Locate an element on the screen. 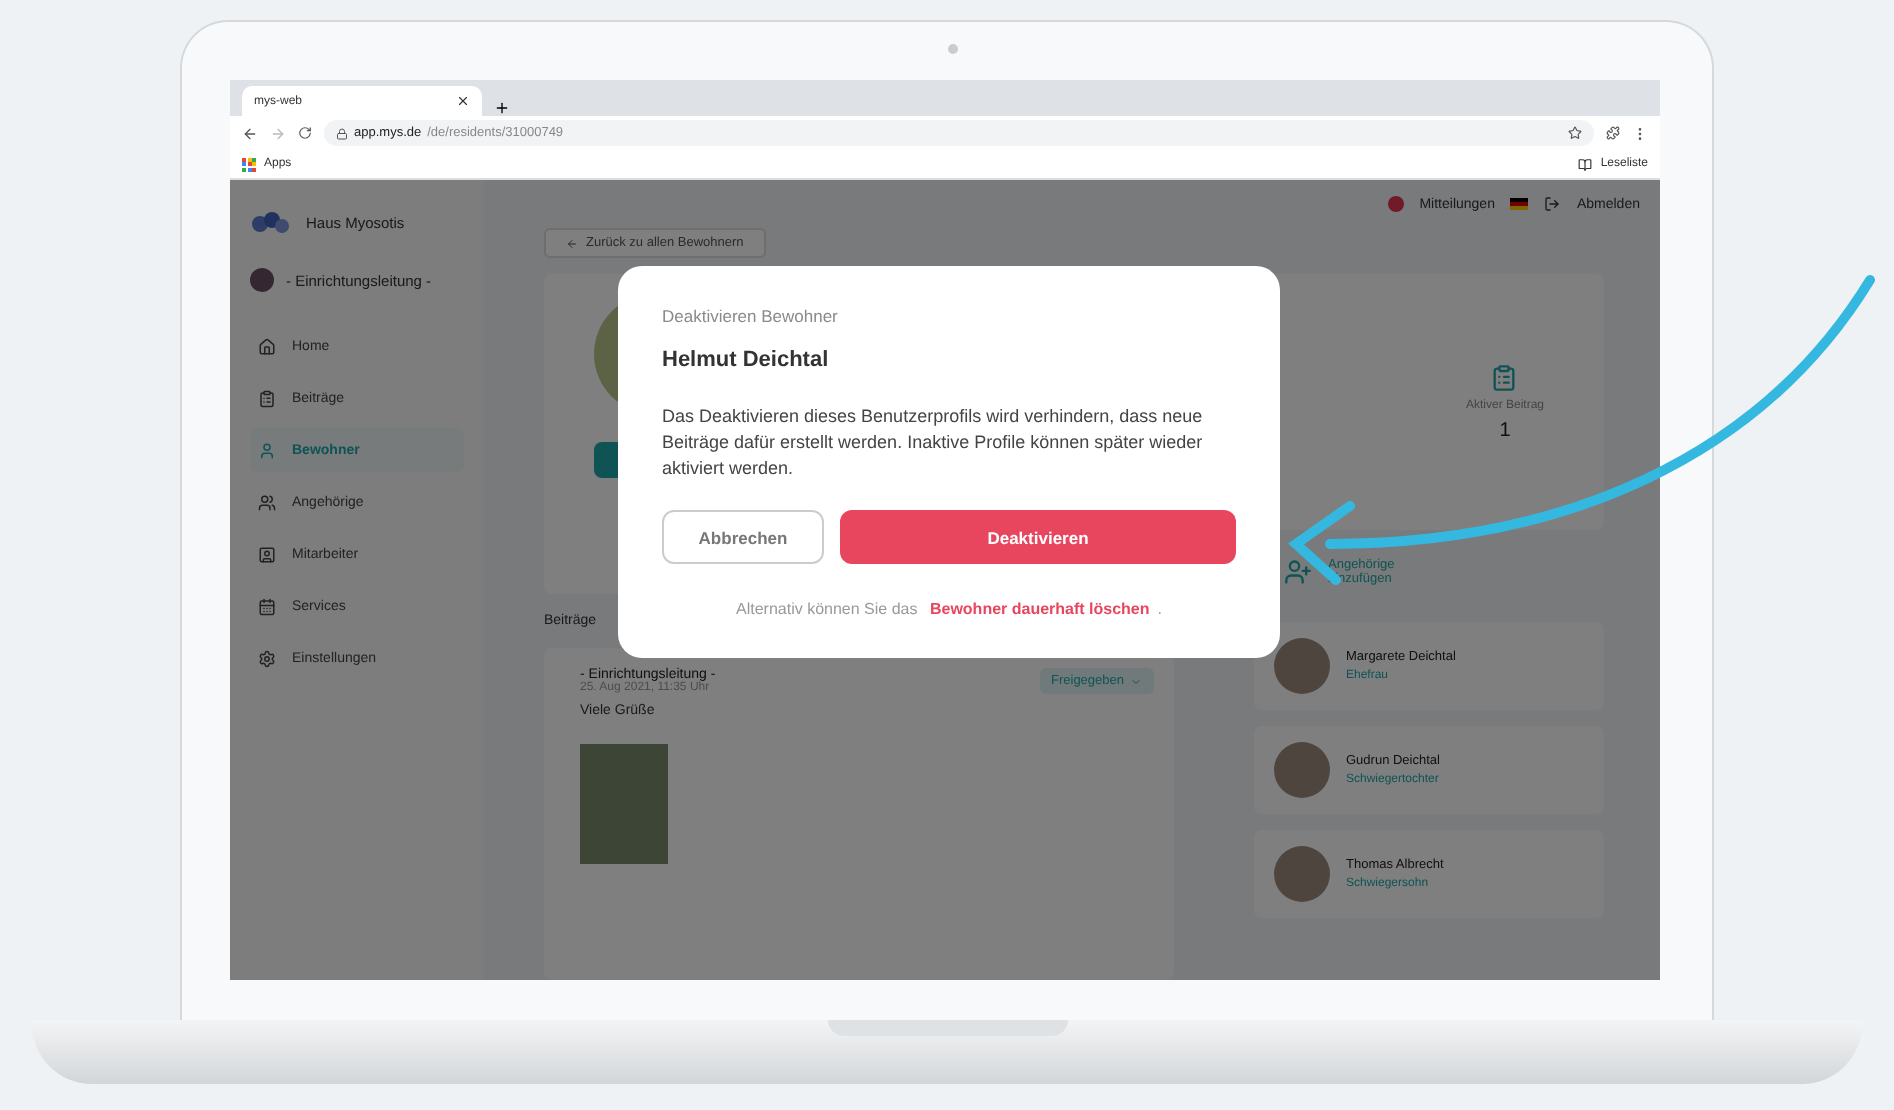  dialog-title: Helmut Deichtal is located at coordinates (746, 360).